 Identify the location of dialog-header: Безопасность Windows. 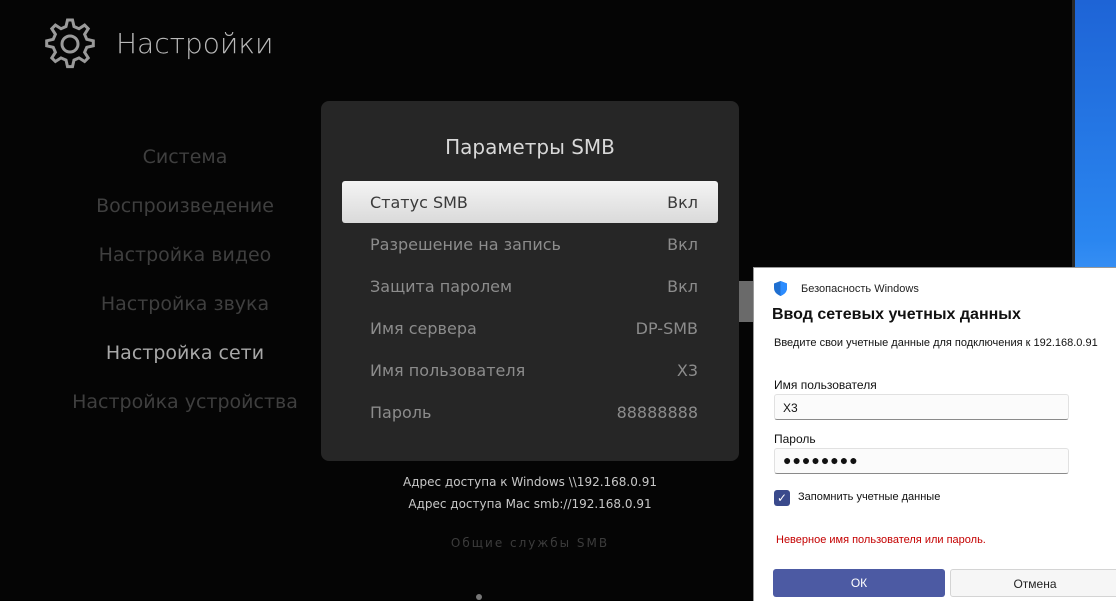
(846, 288).